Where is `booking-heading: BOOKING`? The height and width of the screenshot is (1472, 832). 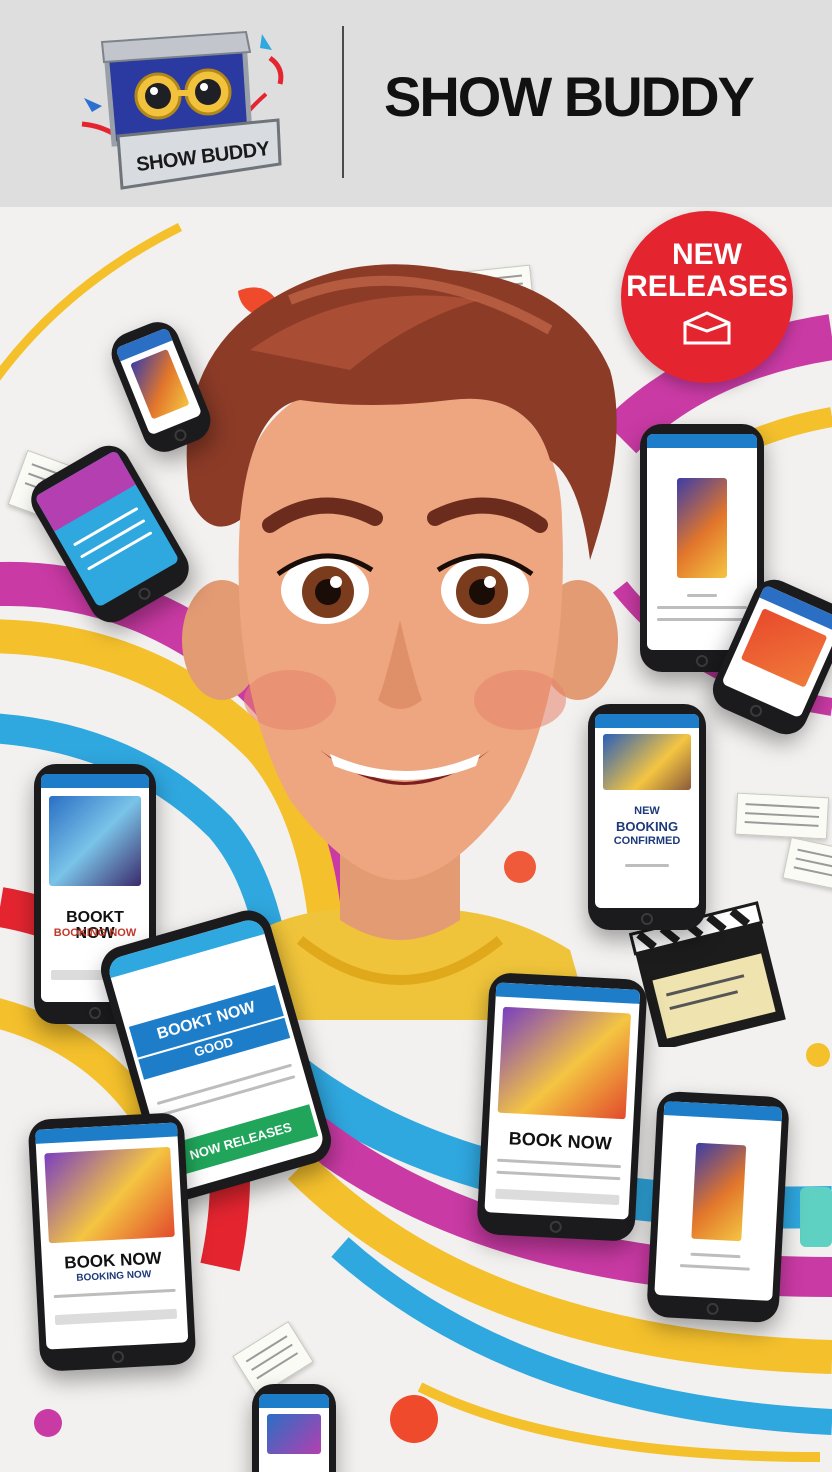
booking-heading: BOOKING is located at coordinates (647, 826).